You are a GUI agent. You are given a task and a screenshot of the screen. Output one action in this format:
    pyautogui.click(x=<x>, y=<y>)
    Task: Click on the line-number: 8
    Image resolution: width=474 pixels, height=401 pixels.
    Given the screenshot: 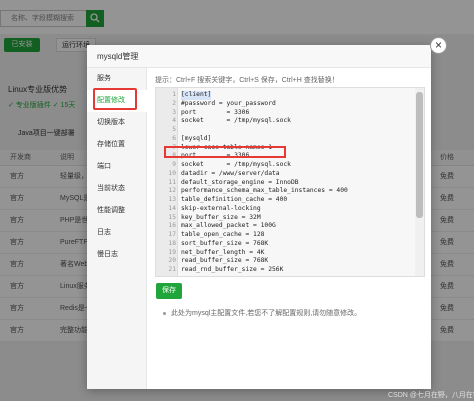 What is the action you would take?
    pyautogui.click(x=174, y=156)
    